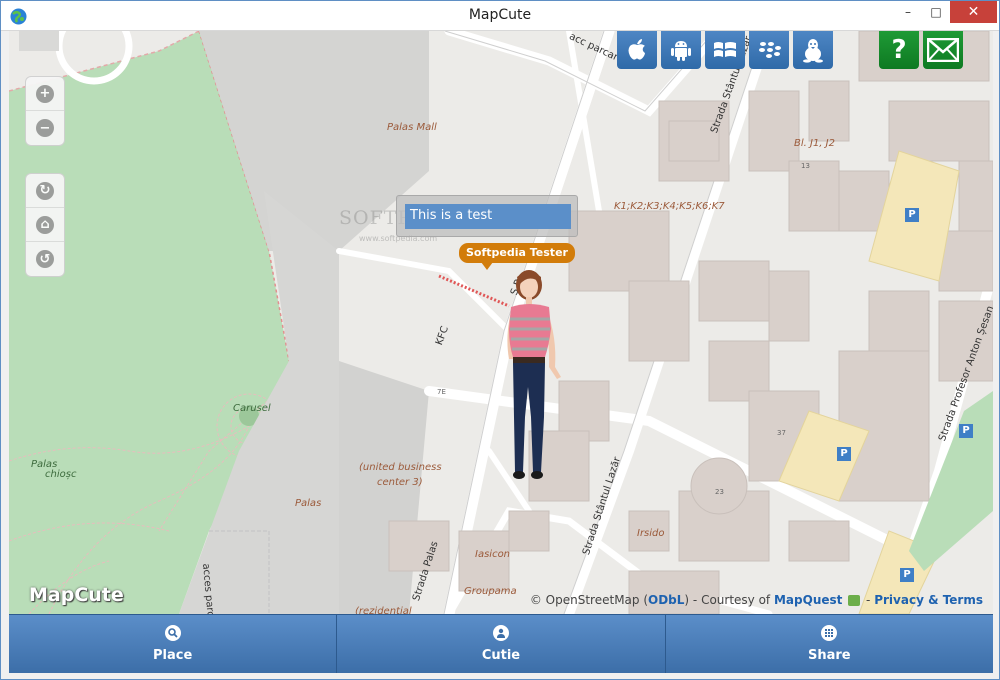 The height and width of the screenshot is (680, 1000). I want to click on odbl-link: ODbL, so click(666, 600).